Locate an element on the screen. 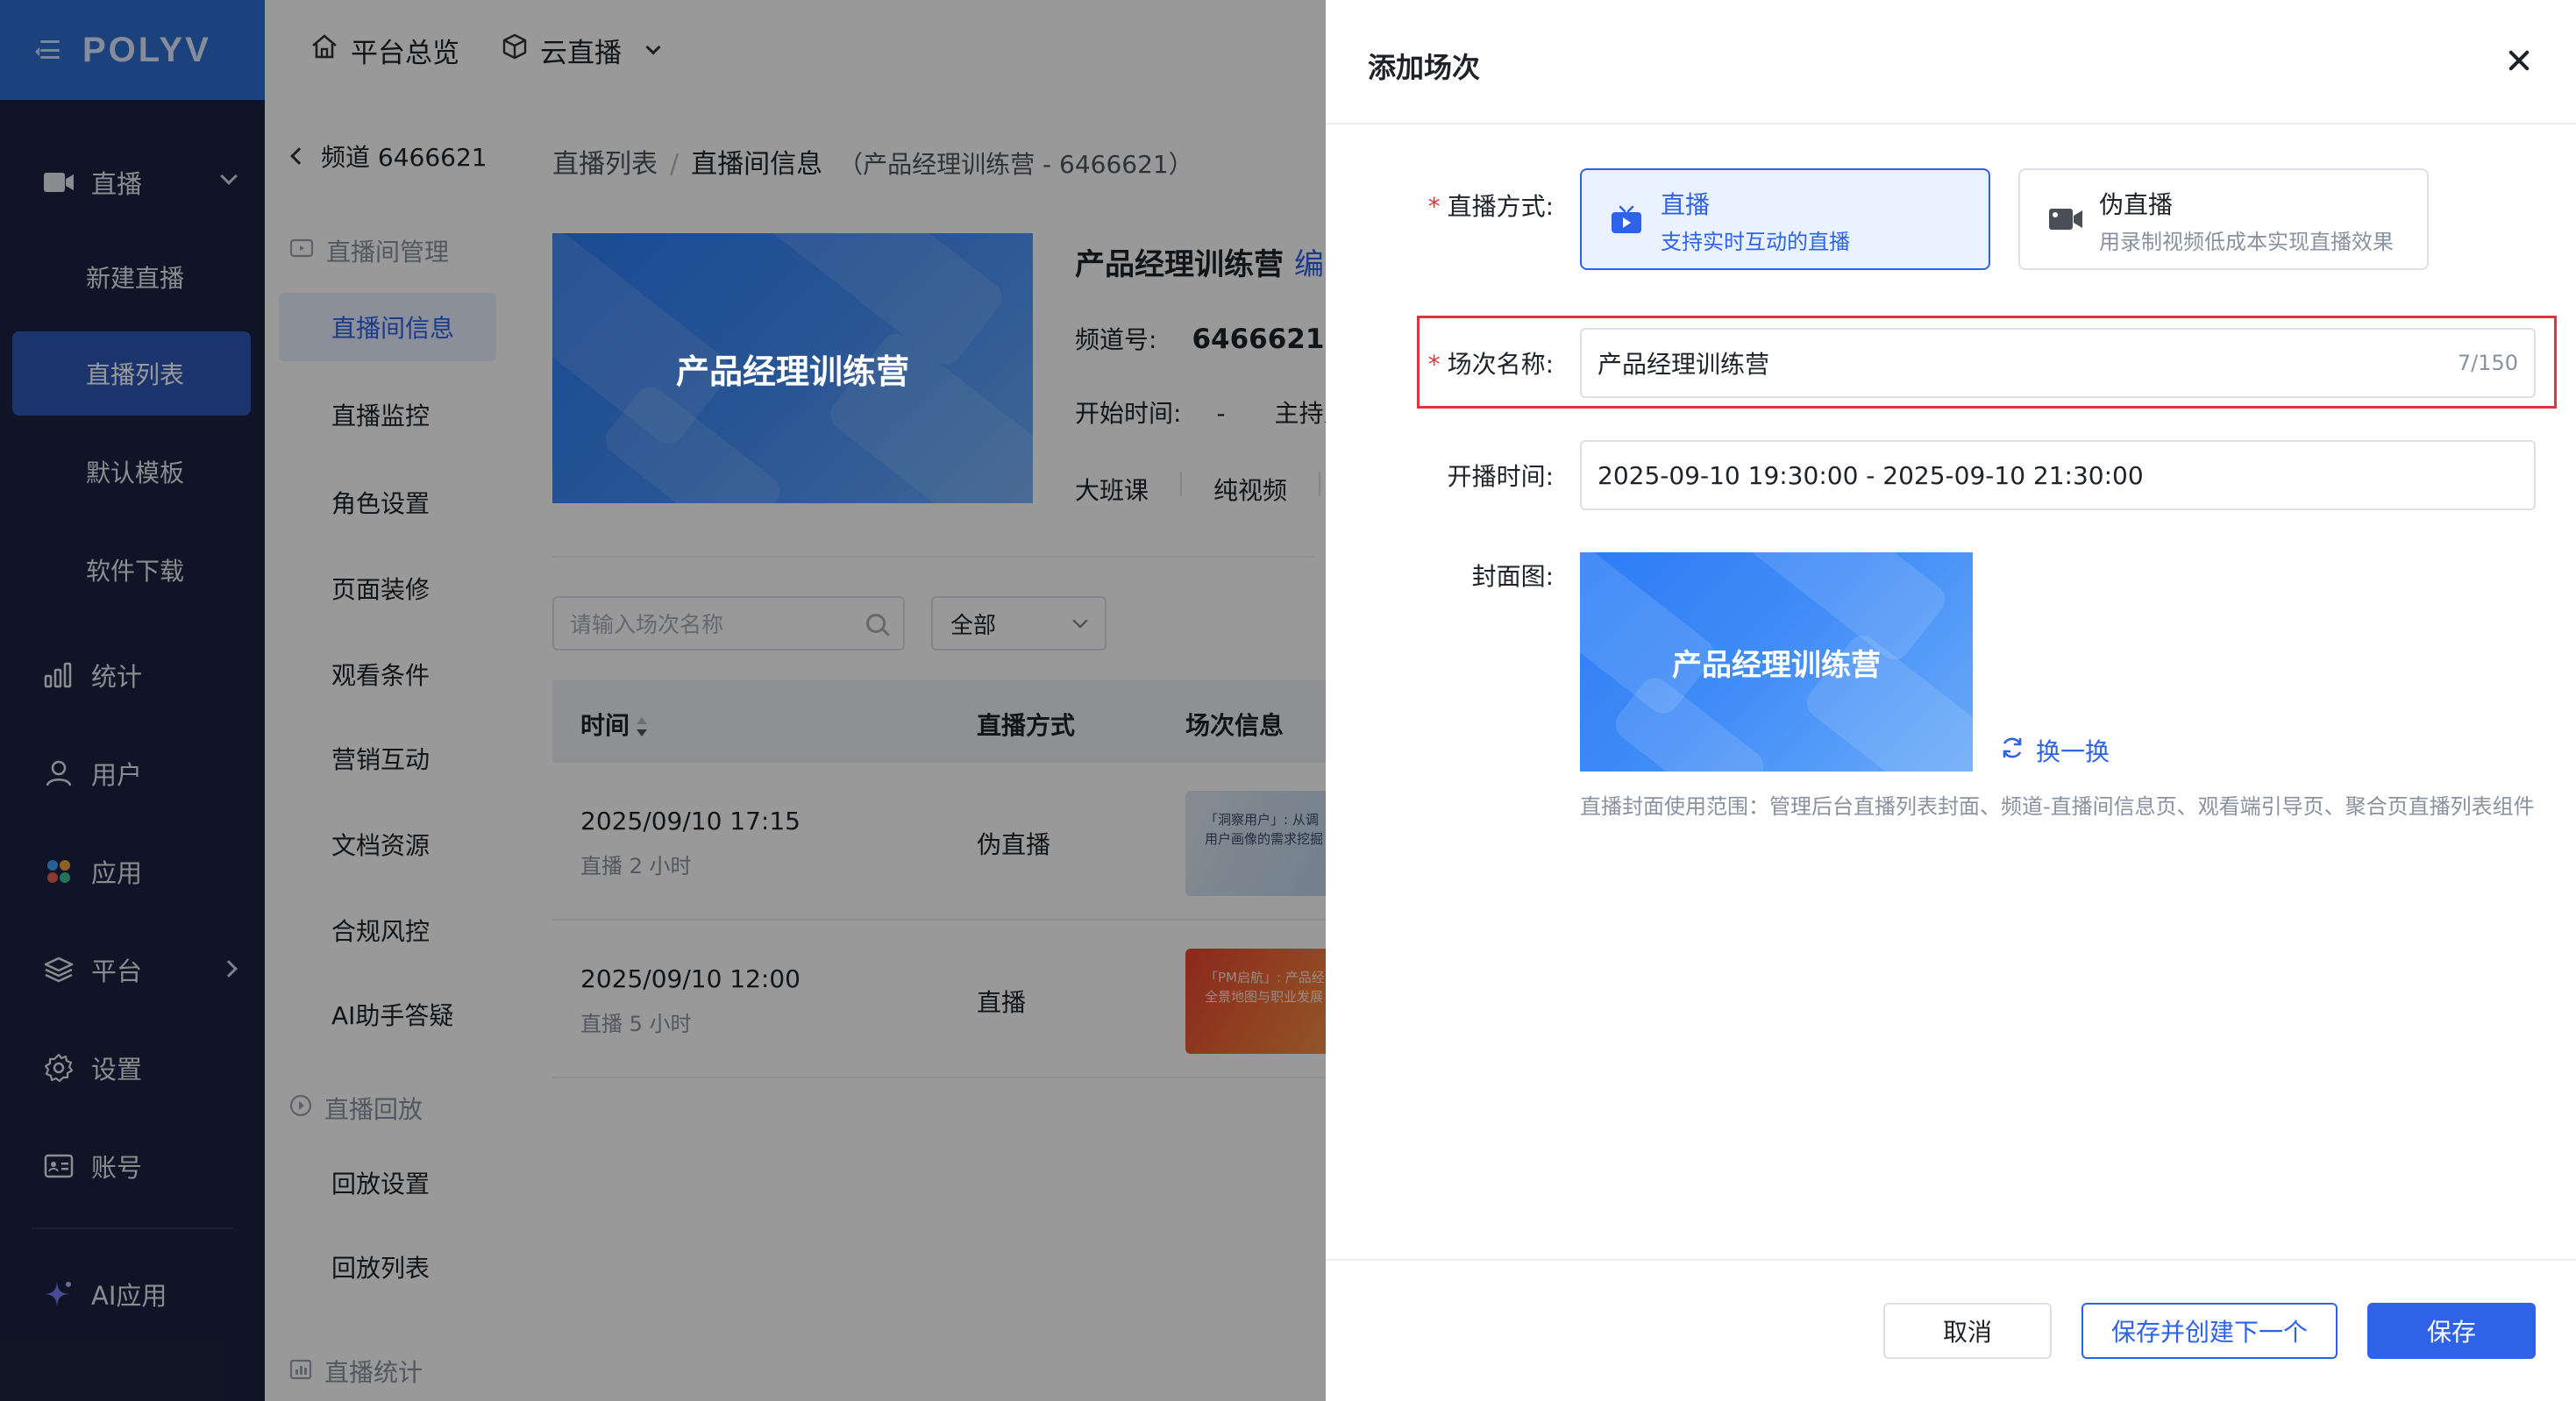  mode-title: 直播 is located at coordinates (1686, 204).